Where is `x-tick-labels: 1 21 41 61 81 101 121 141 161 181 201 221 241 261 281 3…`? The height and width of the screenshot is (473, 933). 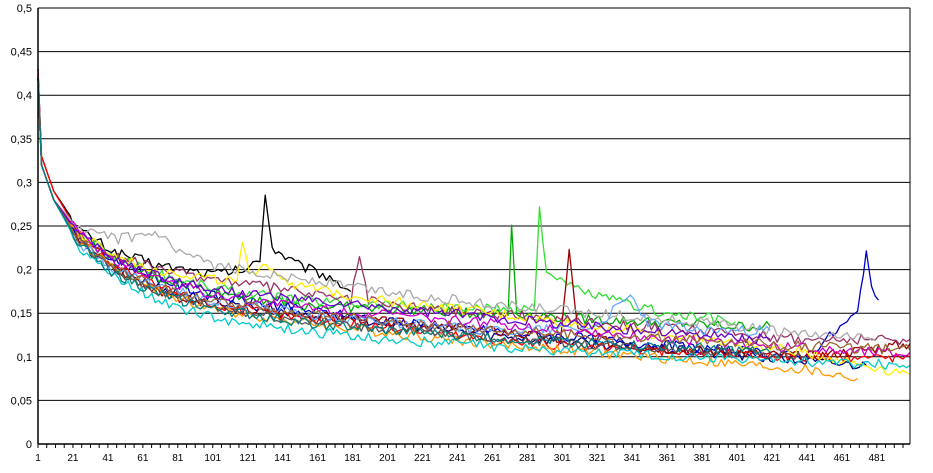
x-tick-labels: 1 21 41 61 81 101 121 141 161 181 201 221 241 261 281 3… is located at coordinates (460, 458).